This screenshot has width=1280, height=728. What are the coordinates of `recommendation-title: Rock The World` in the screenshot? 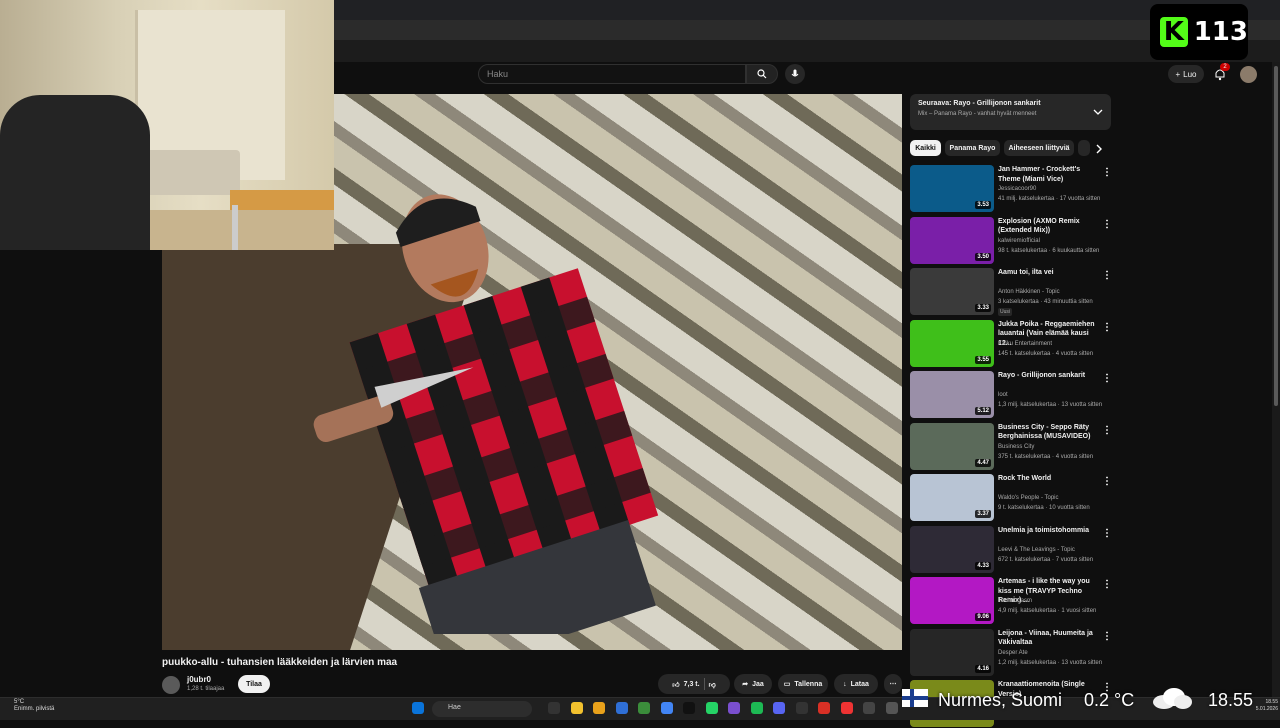 It's located at (1048, 479).